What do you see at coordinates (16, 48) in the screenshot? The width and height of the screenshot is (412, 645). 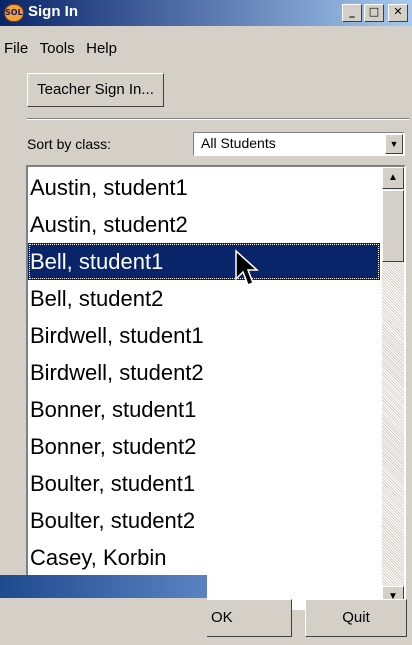 I see `menu-file: File` at bounding box center [16, 48].